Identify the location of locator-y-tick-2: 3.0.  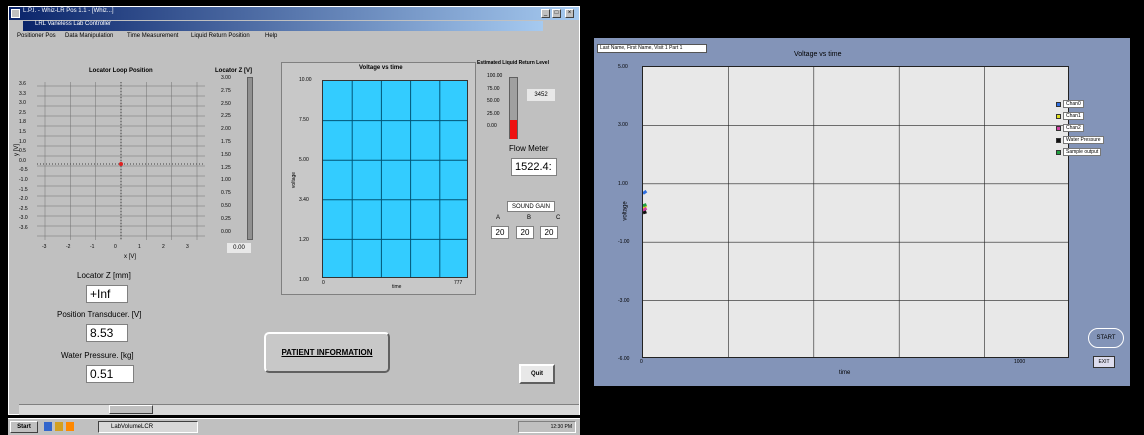
(22, 103).